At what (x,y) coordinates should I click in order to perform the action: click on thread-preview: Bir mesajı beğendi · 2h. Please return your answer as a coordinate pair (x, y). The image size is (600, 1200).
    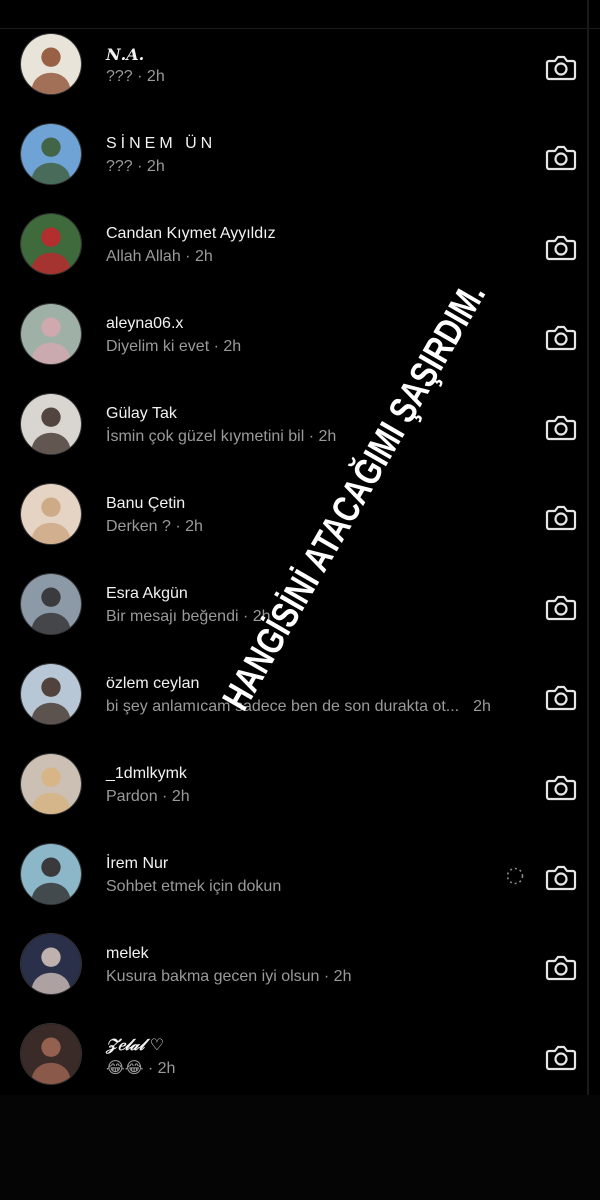
    Looking at the image, I should click on (188, 617).